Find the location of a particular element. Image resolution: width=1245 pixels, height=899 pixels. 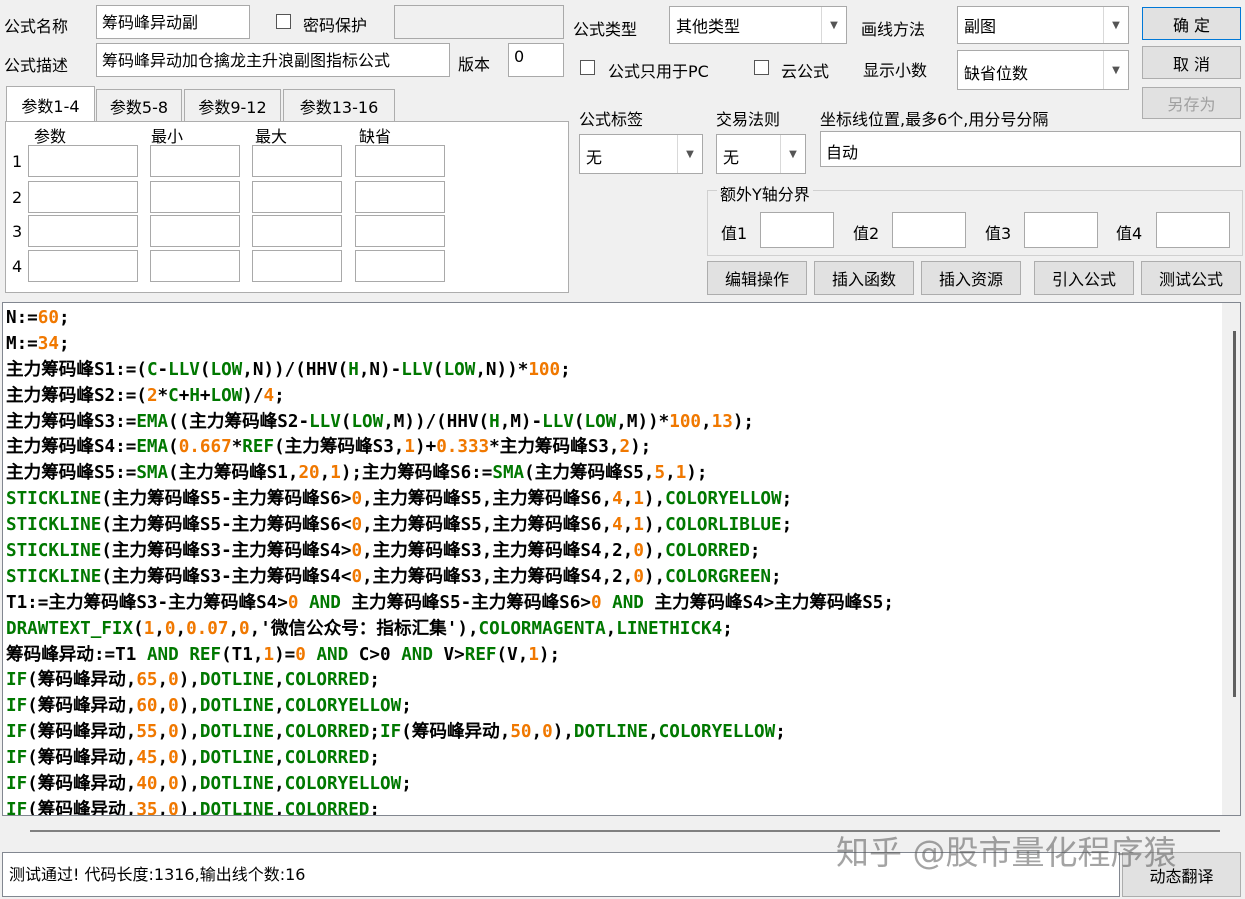

code-function: COLORRED is located at coordinates (707, 551).